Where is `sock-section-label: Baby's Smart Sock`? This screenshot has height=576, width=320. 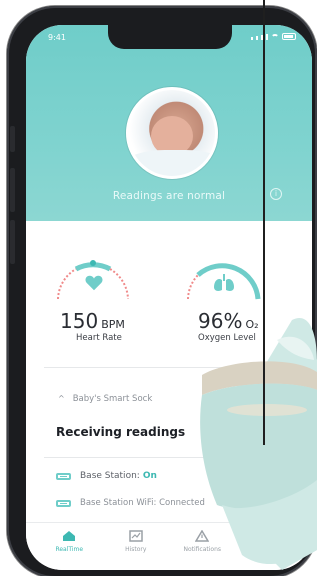
sock-section-label: Baby's Smart Sock is located at coordinates (112, 399).